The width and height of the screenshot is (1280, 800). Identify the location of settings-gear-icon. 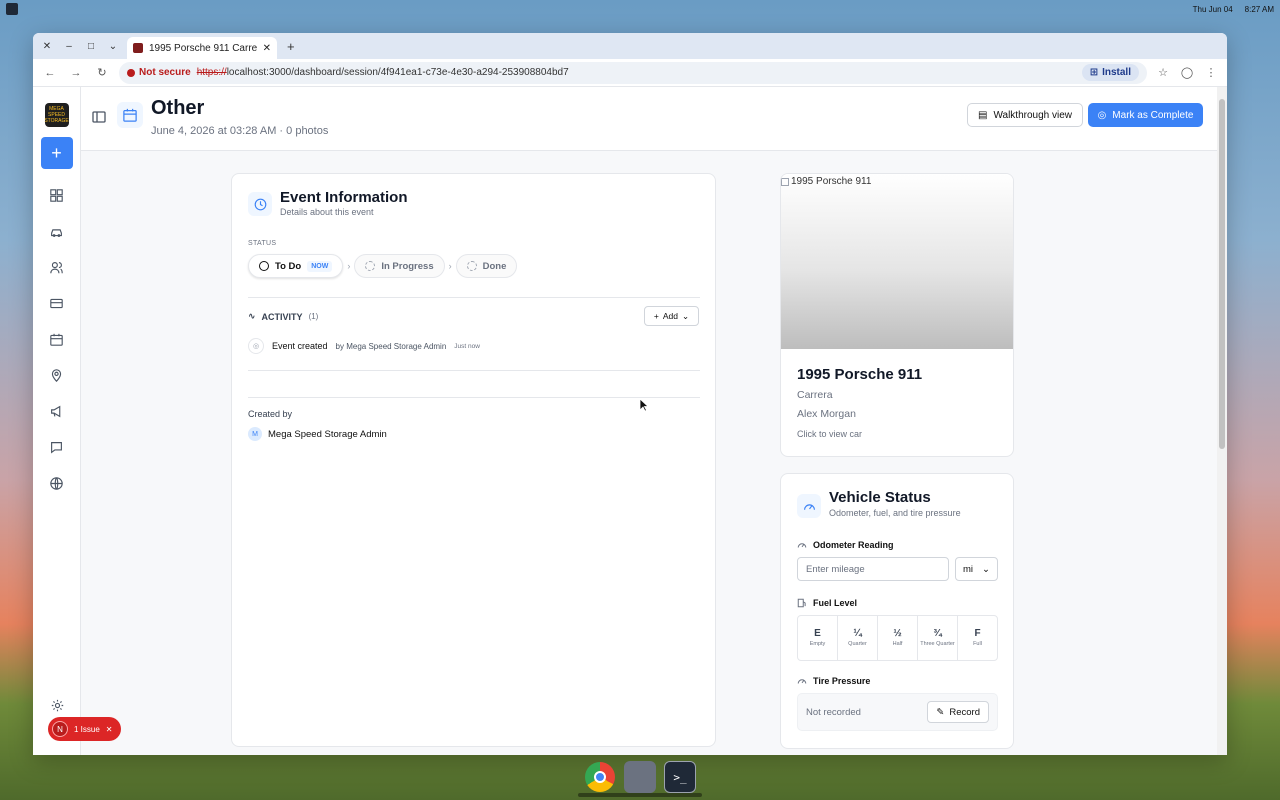
(57, 705).